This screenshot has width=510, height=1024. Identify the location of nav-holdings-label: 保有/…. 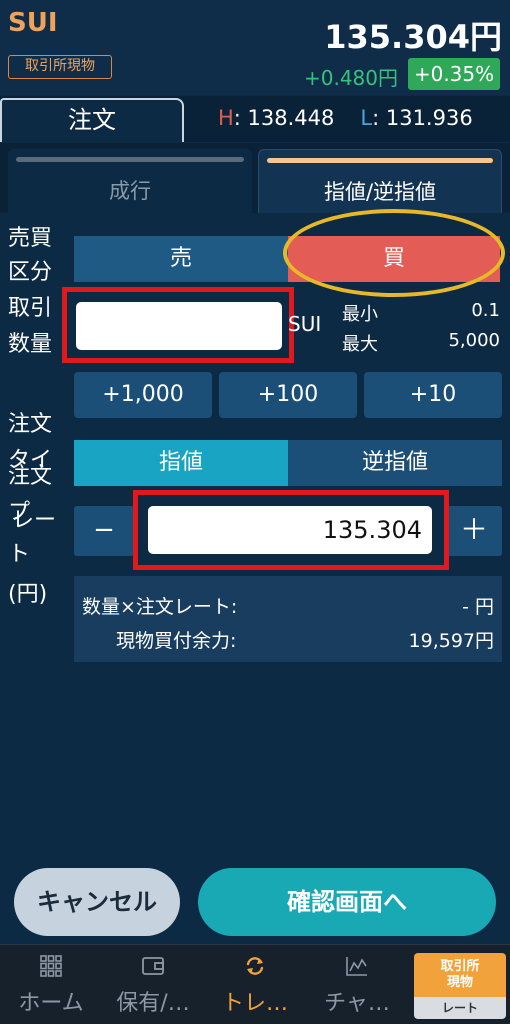
(153, 1003).